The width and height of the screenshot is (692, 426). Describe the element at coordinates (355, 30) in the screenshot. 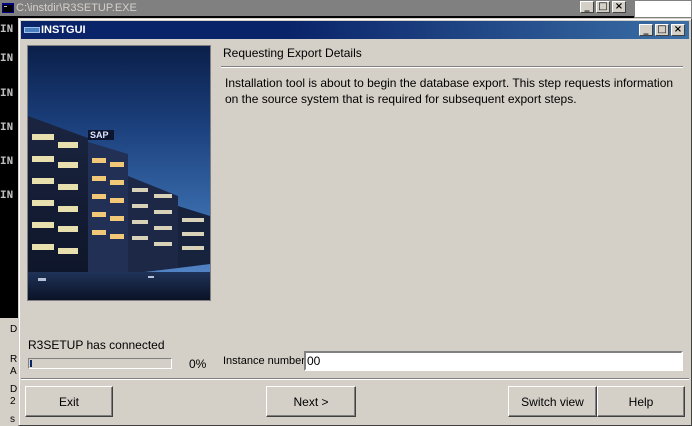

I see `dialog-titlebar: INSTGUI _ □ ×` at that location.